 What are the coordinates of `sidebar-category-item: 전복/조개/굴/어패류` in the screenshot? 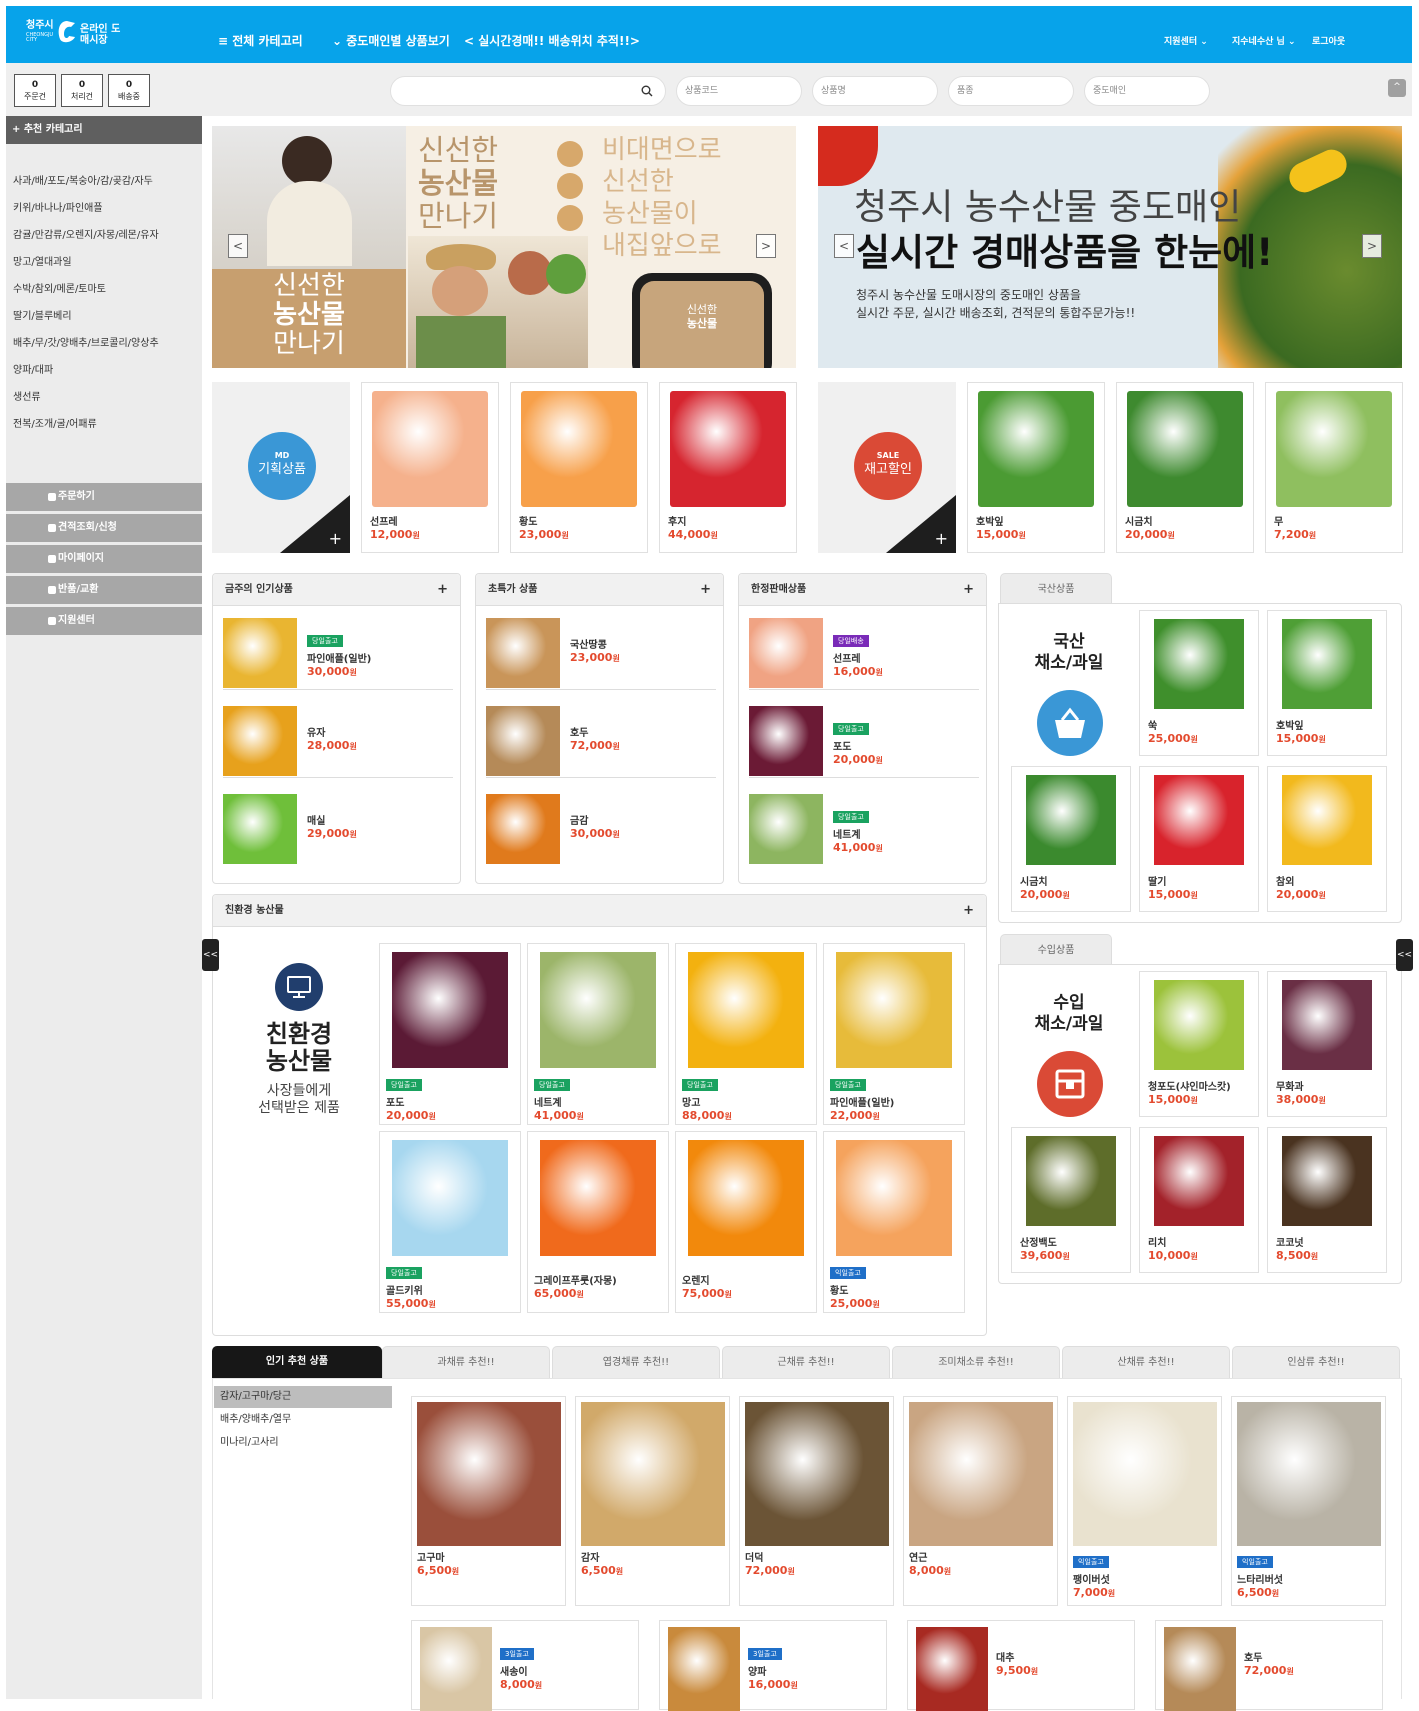 It's located at (55, 422).